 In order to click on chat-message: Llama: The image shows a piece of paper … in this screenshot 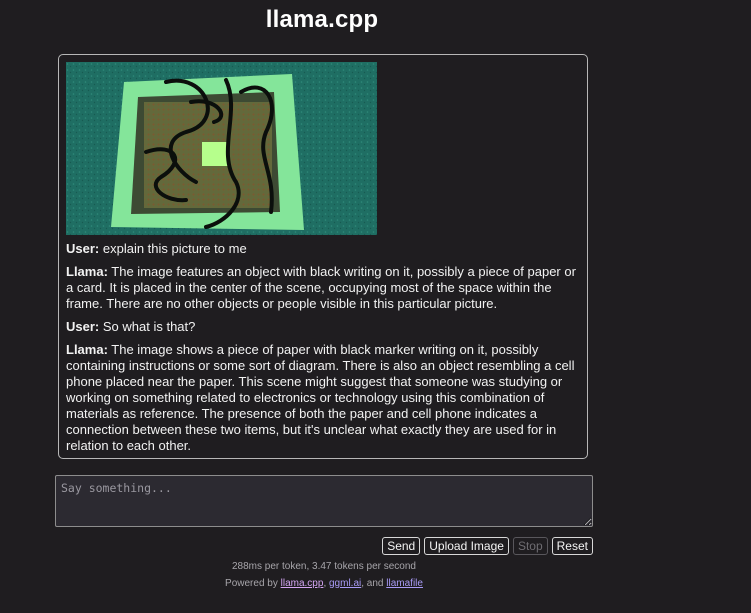, I will do `click(322, 398)`.